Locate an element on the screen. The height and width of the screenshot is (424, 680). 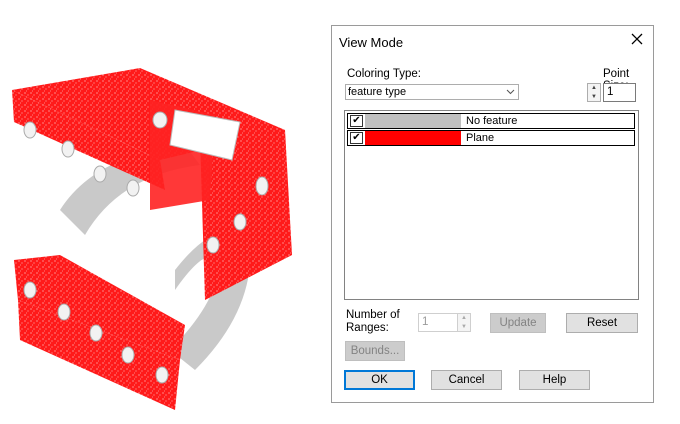
close-icon is located at coordinates (637, 39).